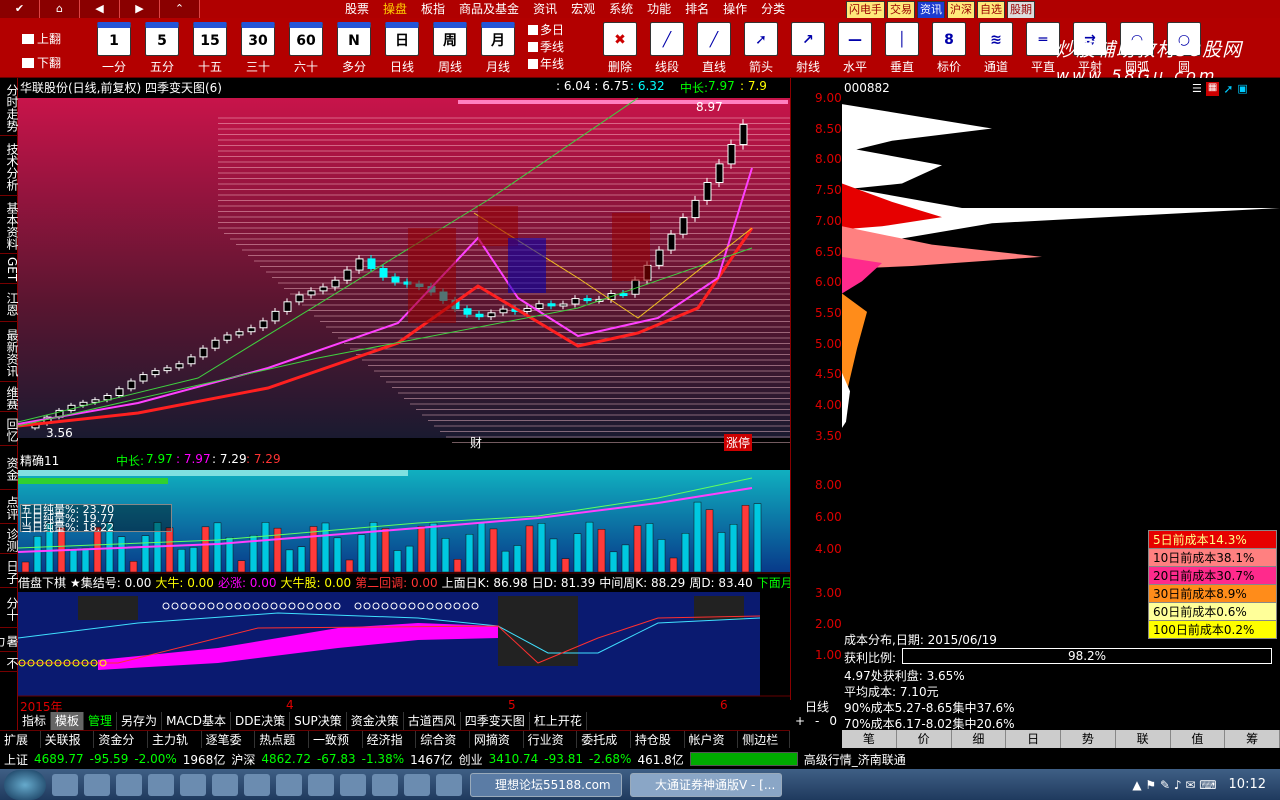  What do you see at coordinates (697, 9) in the screenshot?
I see `menu-item-8: 排名` at bounding box center [697, 9].